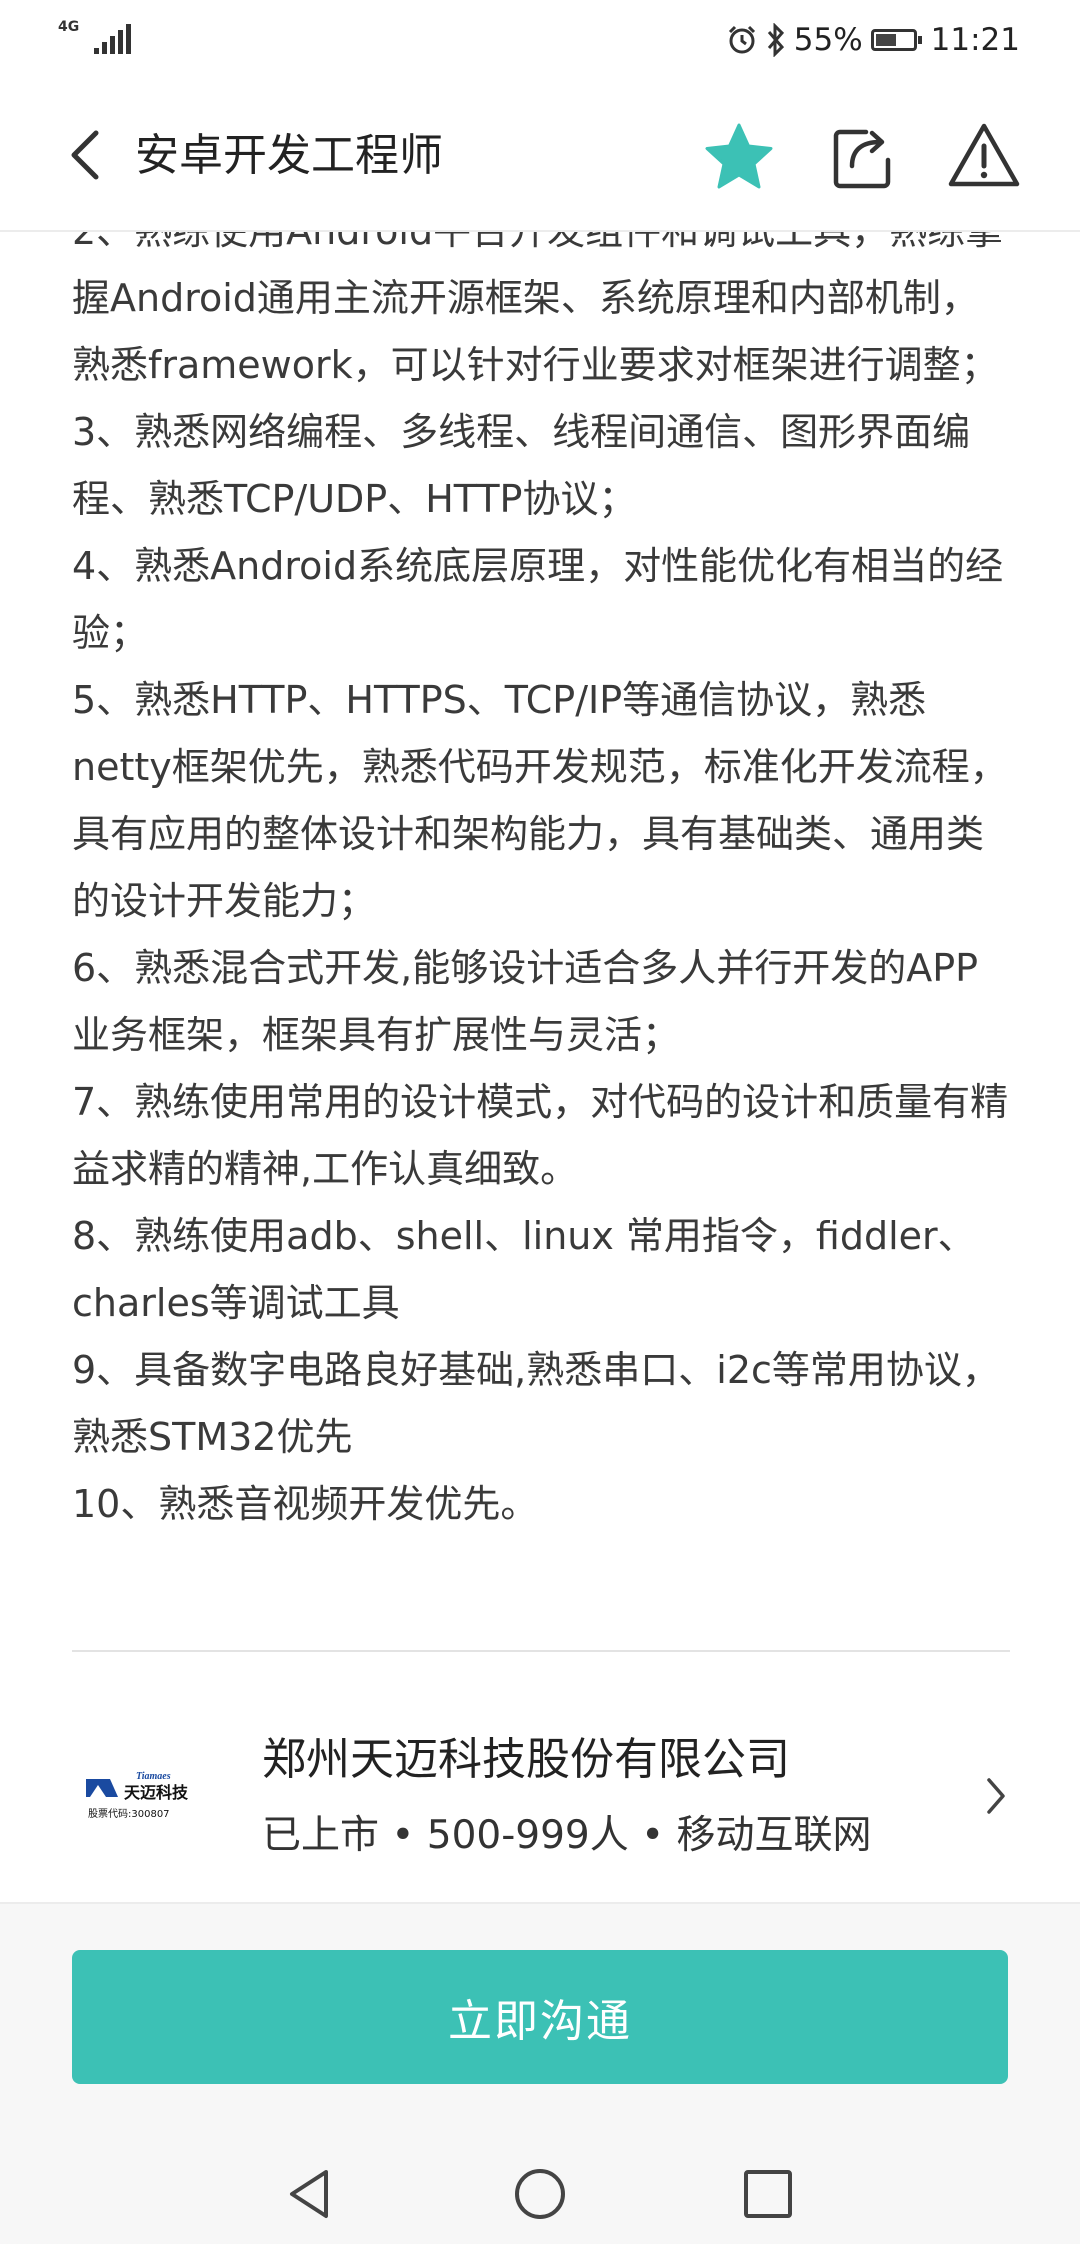 This screenshot has width=1080, height=2244. Describe the element at coordinates (984, 156) in the screenshot. I see `warning-icon` at that location.